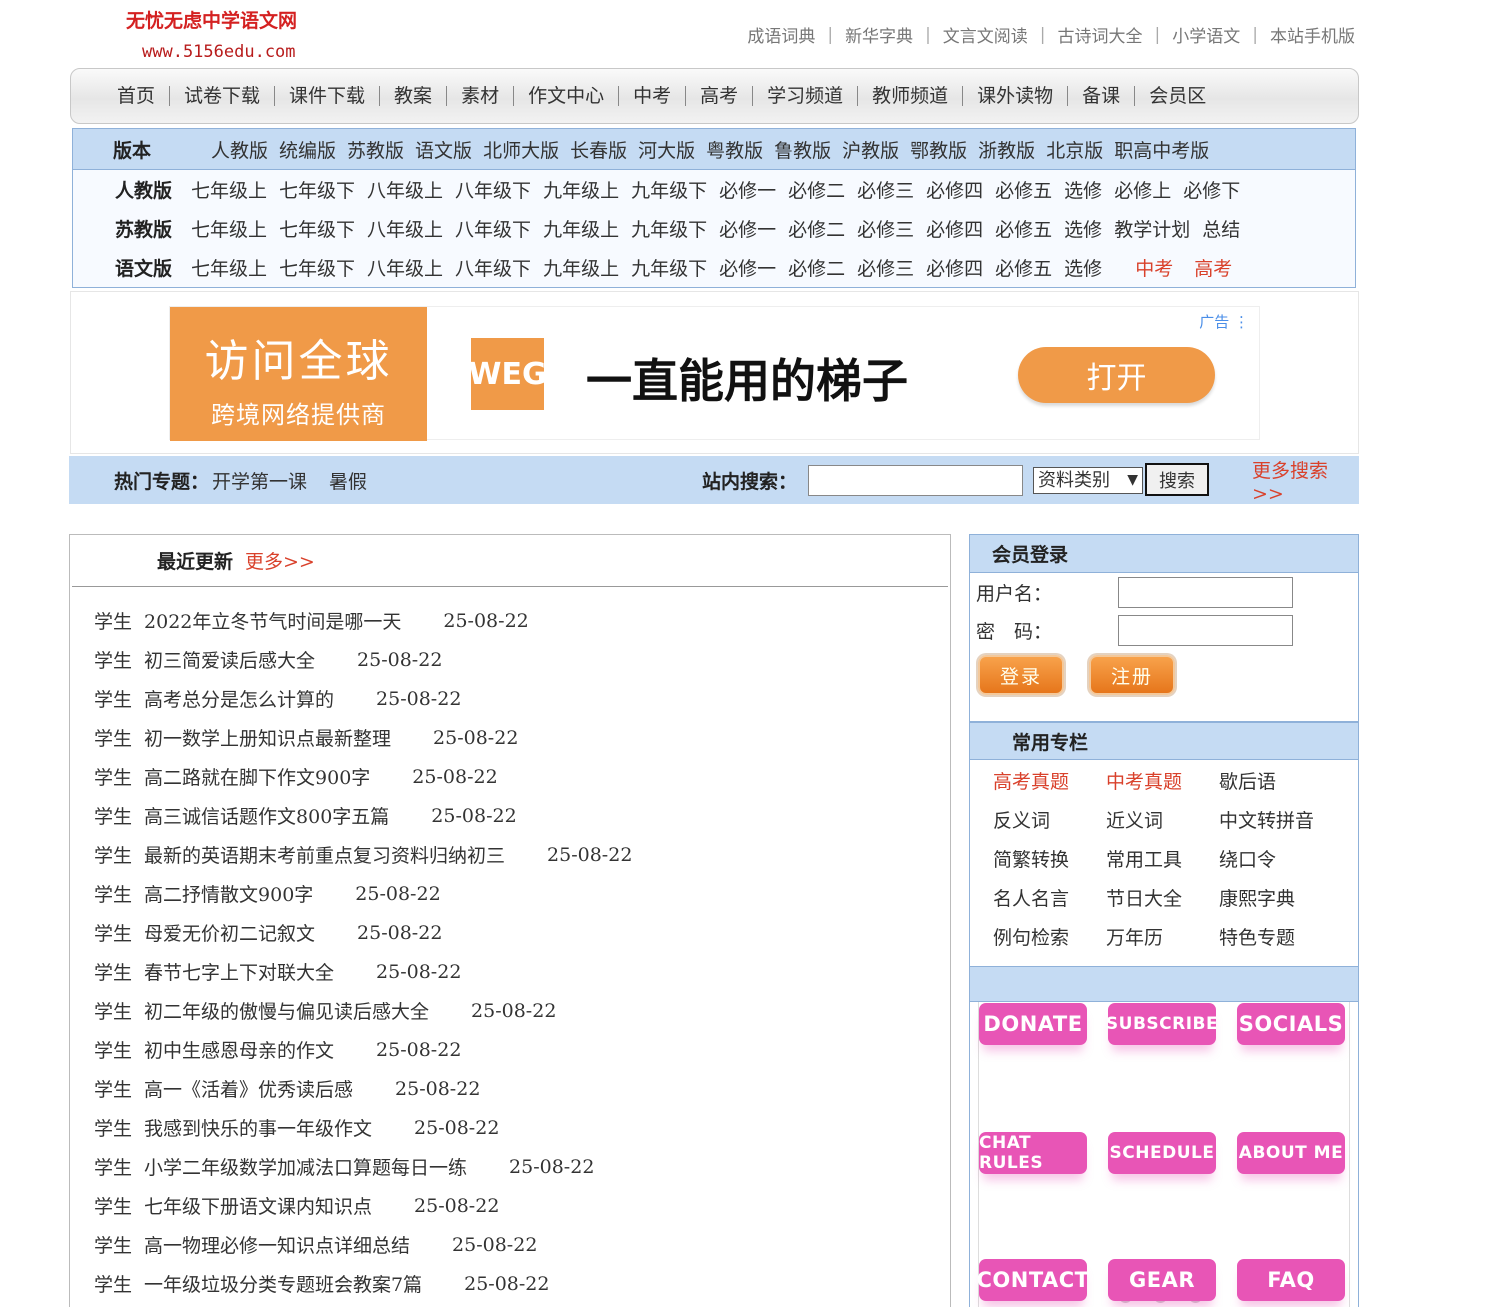 This screenshot has height=1307, width=1487. What do you see at coordinates (239, 971) in the screenshot?
I see `item-title-link: 春节七字上下对联大全` at bounding box center [239, 971].